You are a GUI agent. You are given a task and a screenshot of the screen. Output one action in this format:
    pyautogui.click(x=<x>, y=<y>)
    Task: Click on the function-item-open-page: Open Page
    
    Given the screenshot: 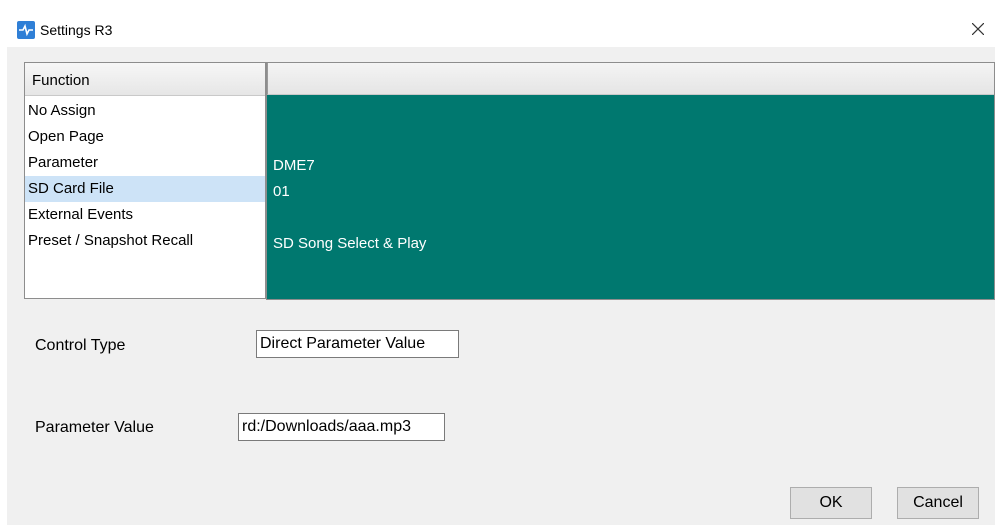 What is the action you would take?
    pyautogui.click(x=145, y=137)
    